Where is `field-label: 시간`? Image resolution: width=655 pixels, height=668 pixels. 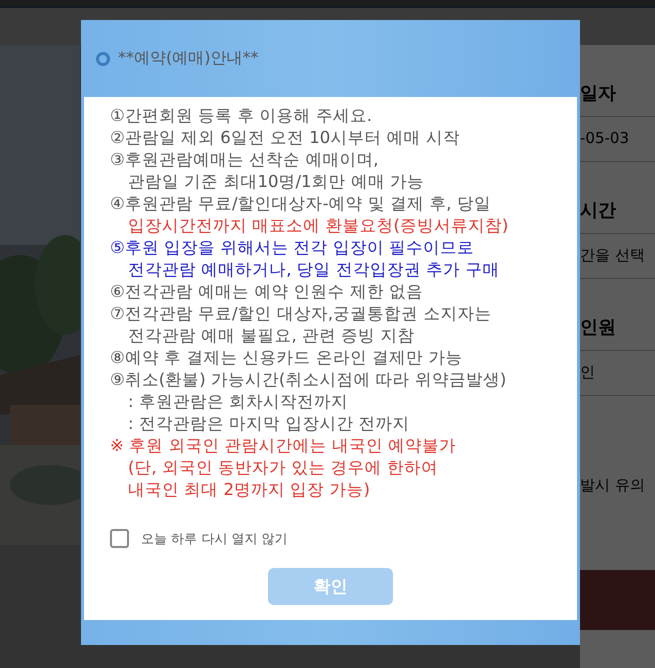
field-label: 시간 is located at coordinates (598, 210).